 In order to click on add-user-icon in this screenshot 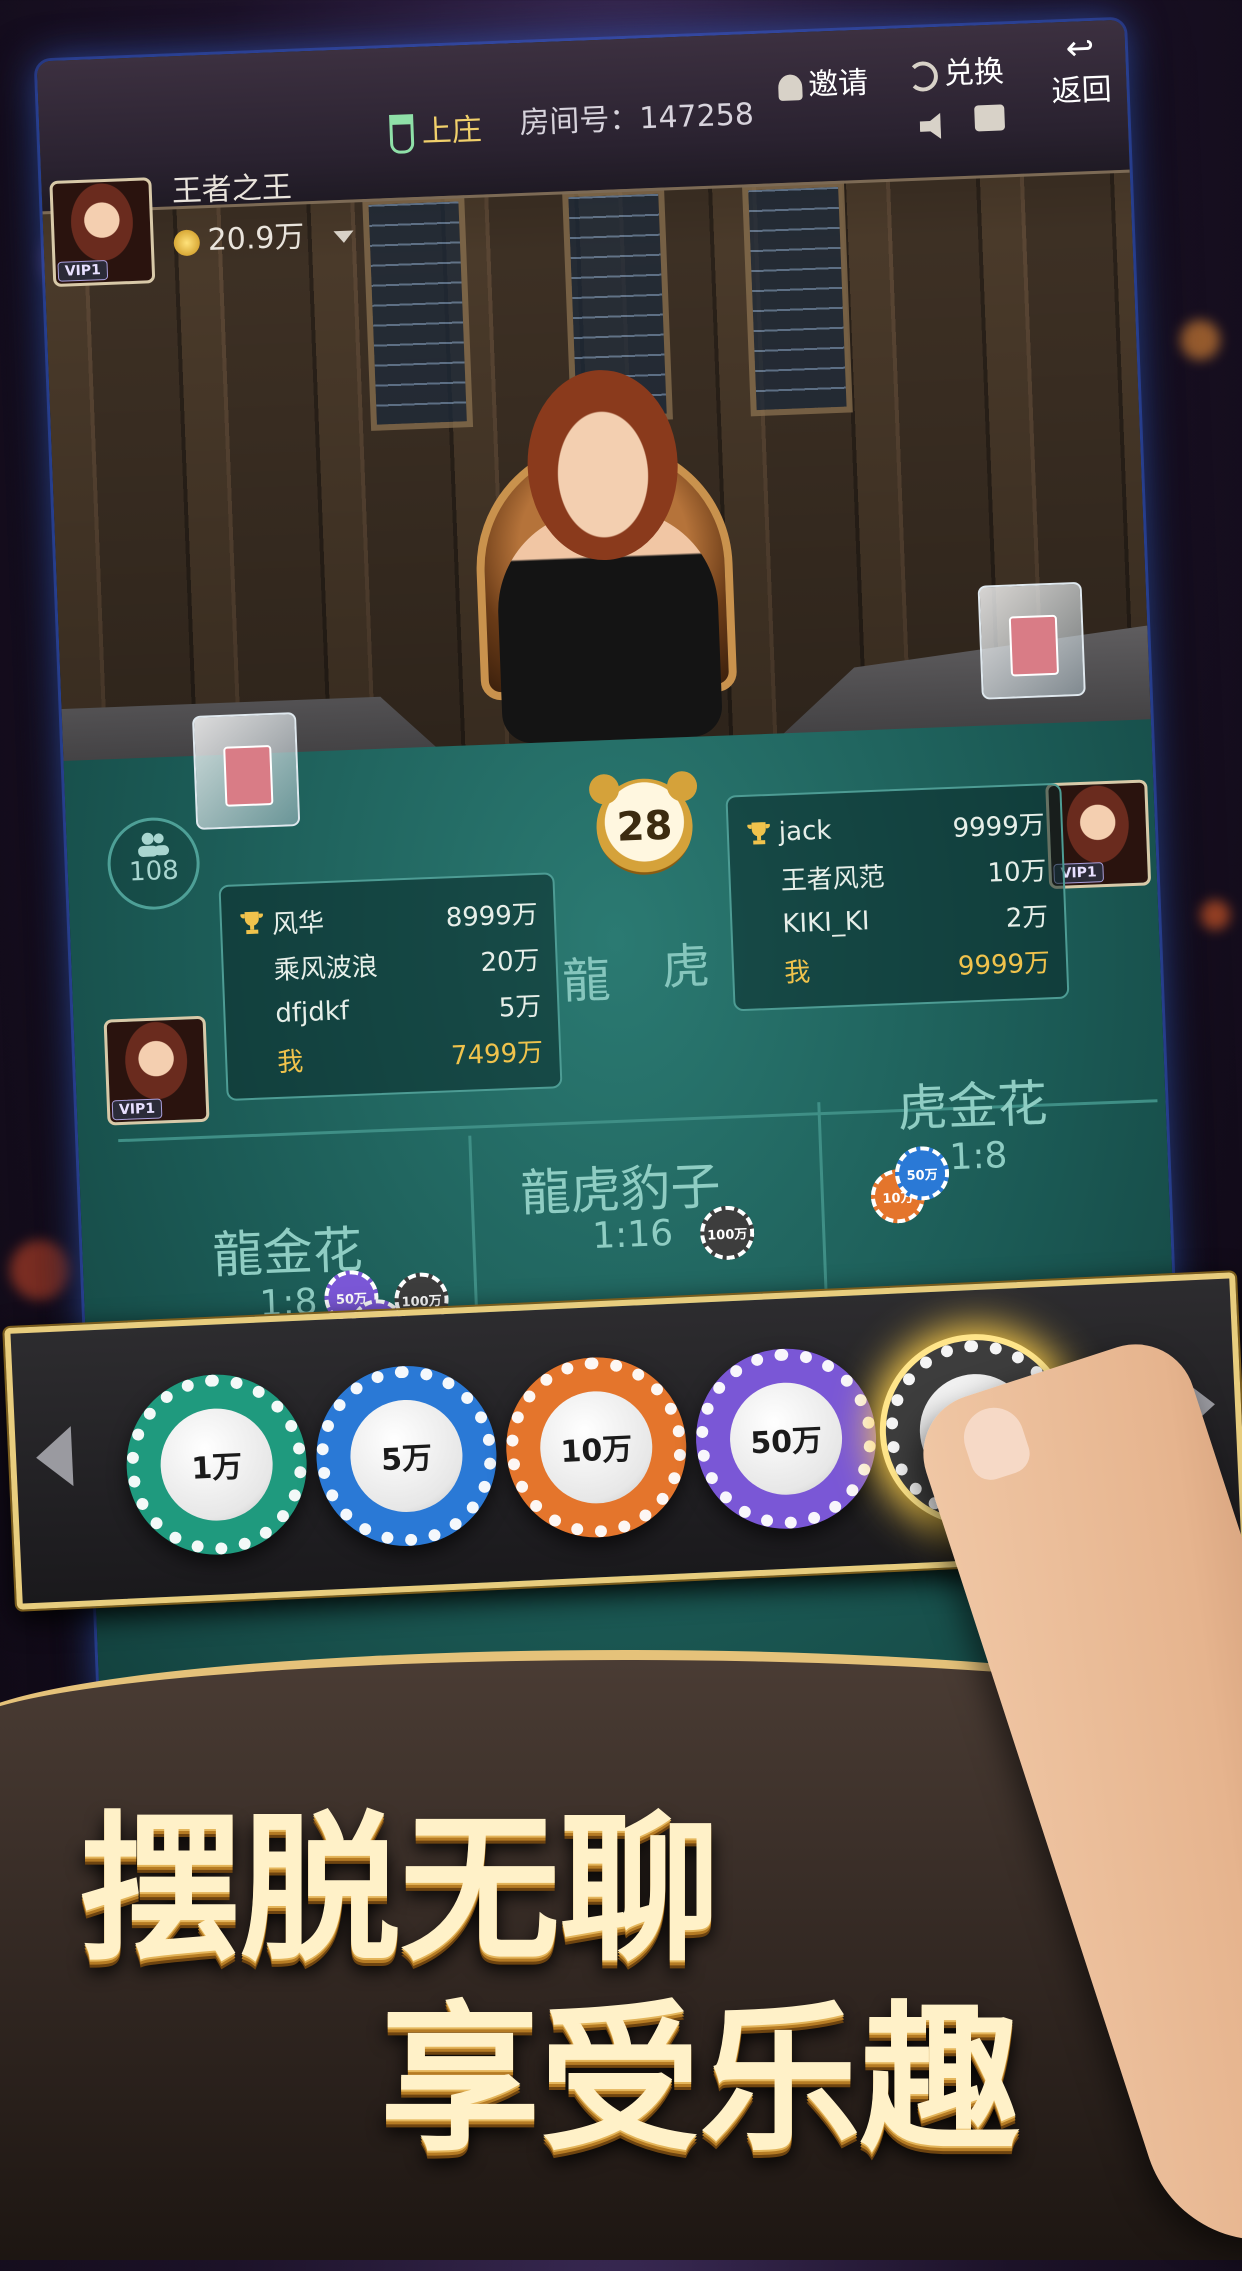, I will do `click(790, 87)`.